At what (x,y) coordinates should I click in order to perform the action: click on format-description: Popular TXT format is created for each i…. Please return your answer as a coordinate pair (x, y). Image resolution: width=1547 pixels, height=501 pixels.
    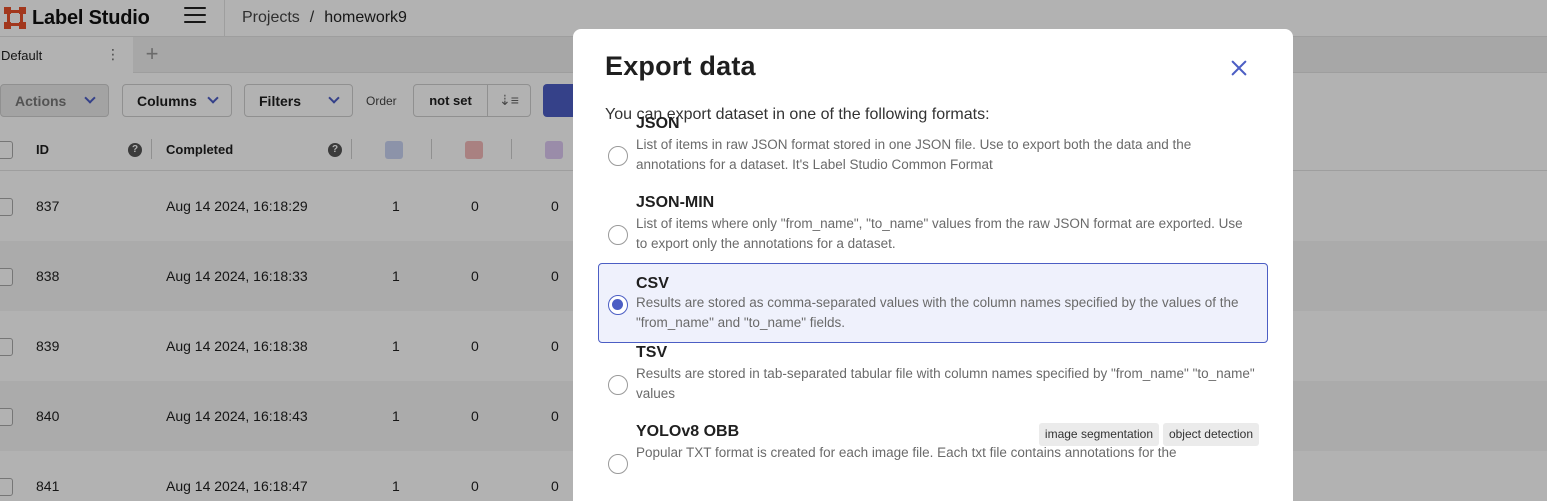
    Looking at the image, I should click on (906, 452).